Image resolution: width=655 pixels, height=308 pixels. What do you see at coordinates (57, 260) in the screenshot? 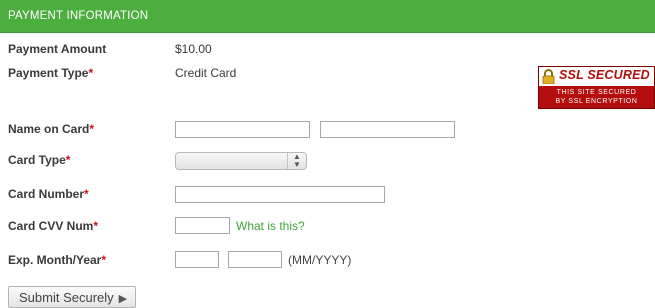
I see `expiry-label: Exp. Month/Year*` at bounding box center [57, 260].